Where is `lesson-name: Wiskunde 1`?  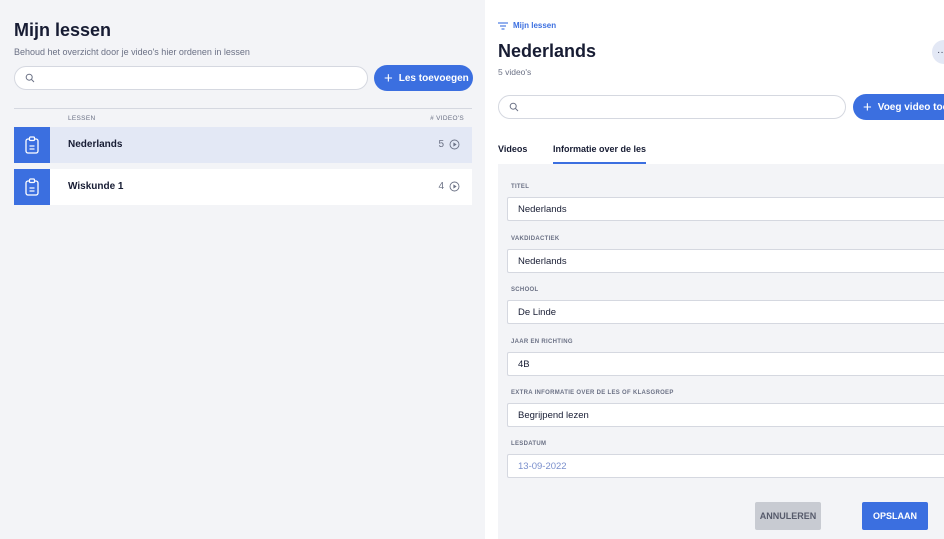
lesson-name: Wiskunde 1 is located at coordinates (96, 186).